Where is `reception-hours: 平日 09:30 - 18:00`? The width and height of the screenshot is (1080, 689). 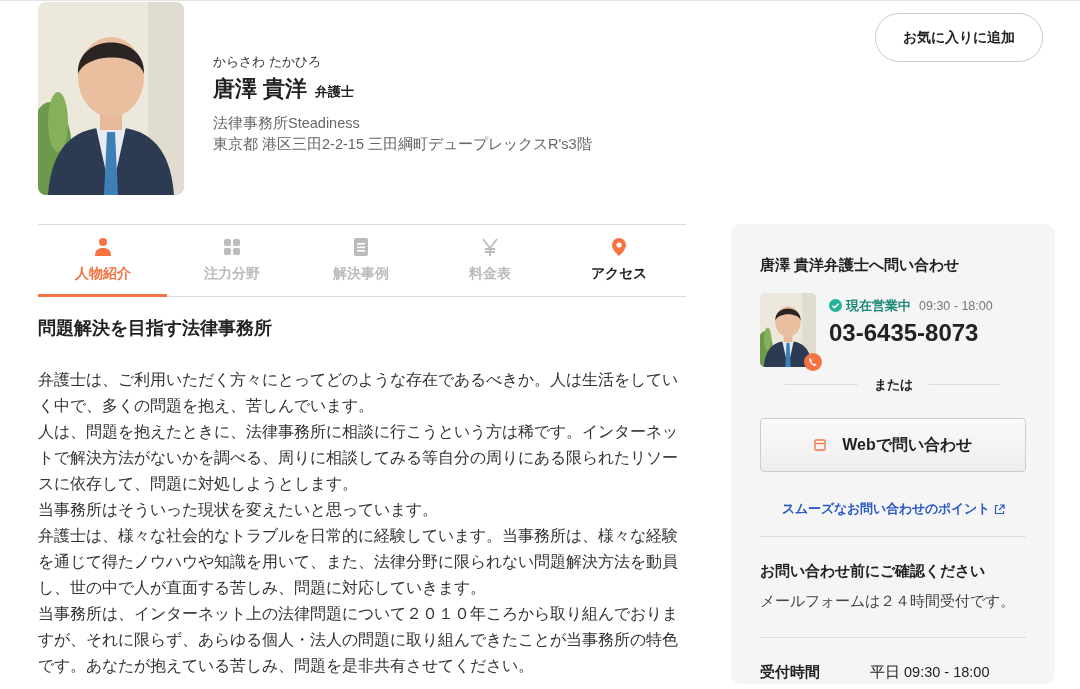
reception-hours: 平日 09:30 - 18:00 is located at coordinates (930, 672).